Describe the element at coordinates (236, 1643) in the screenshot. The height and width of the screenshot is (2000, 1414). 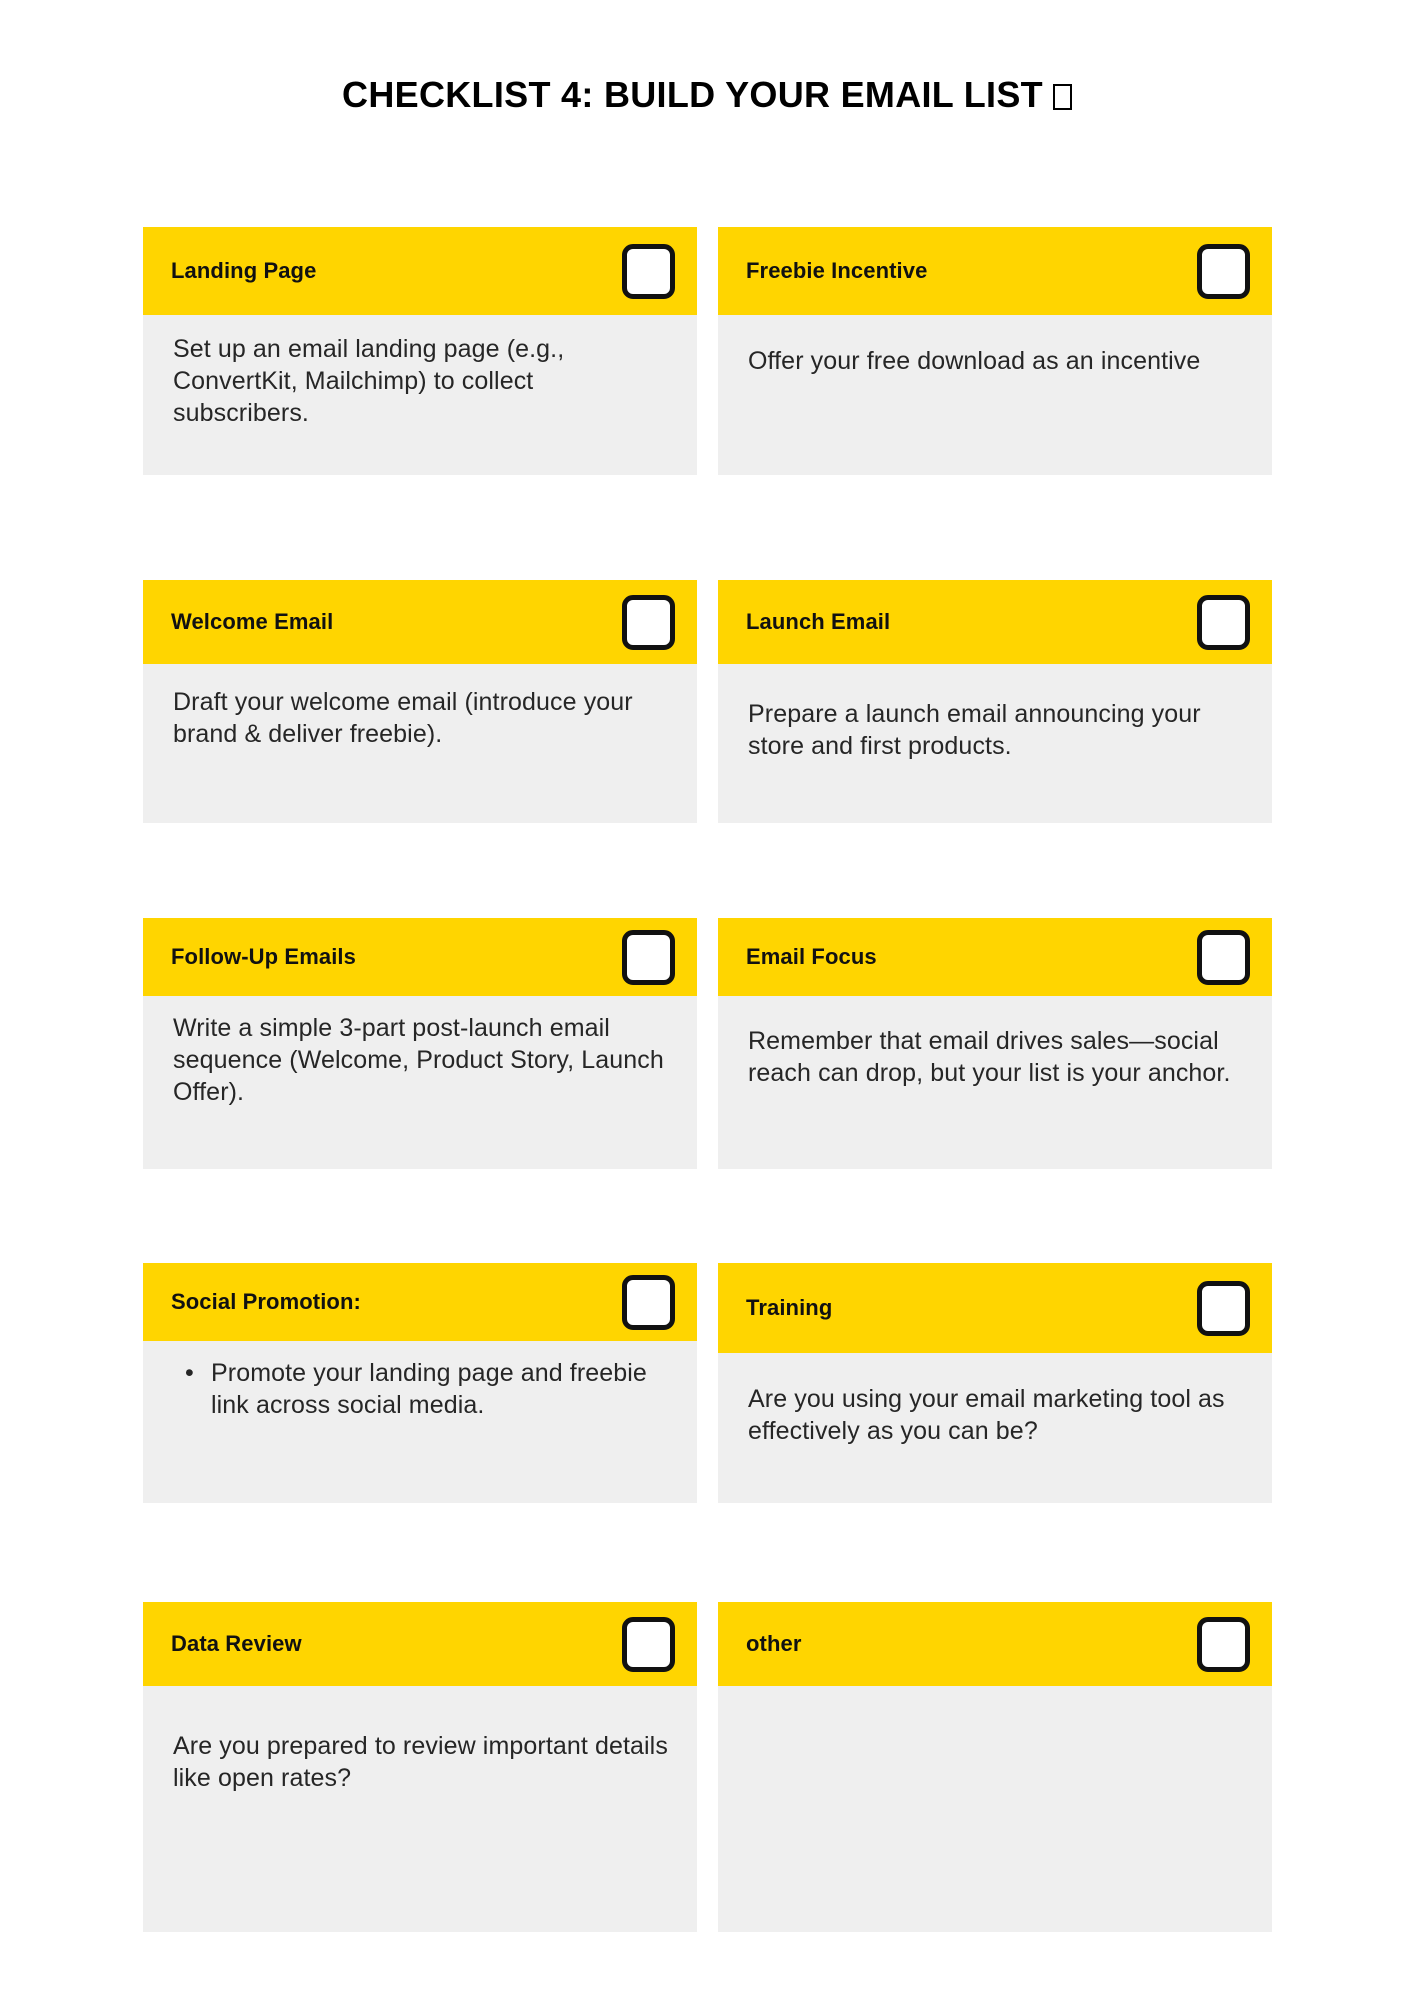
I see `card-title: Data Review` at that location.